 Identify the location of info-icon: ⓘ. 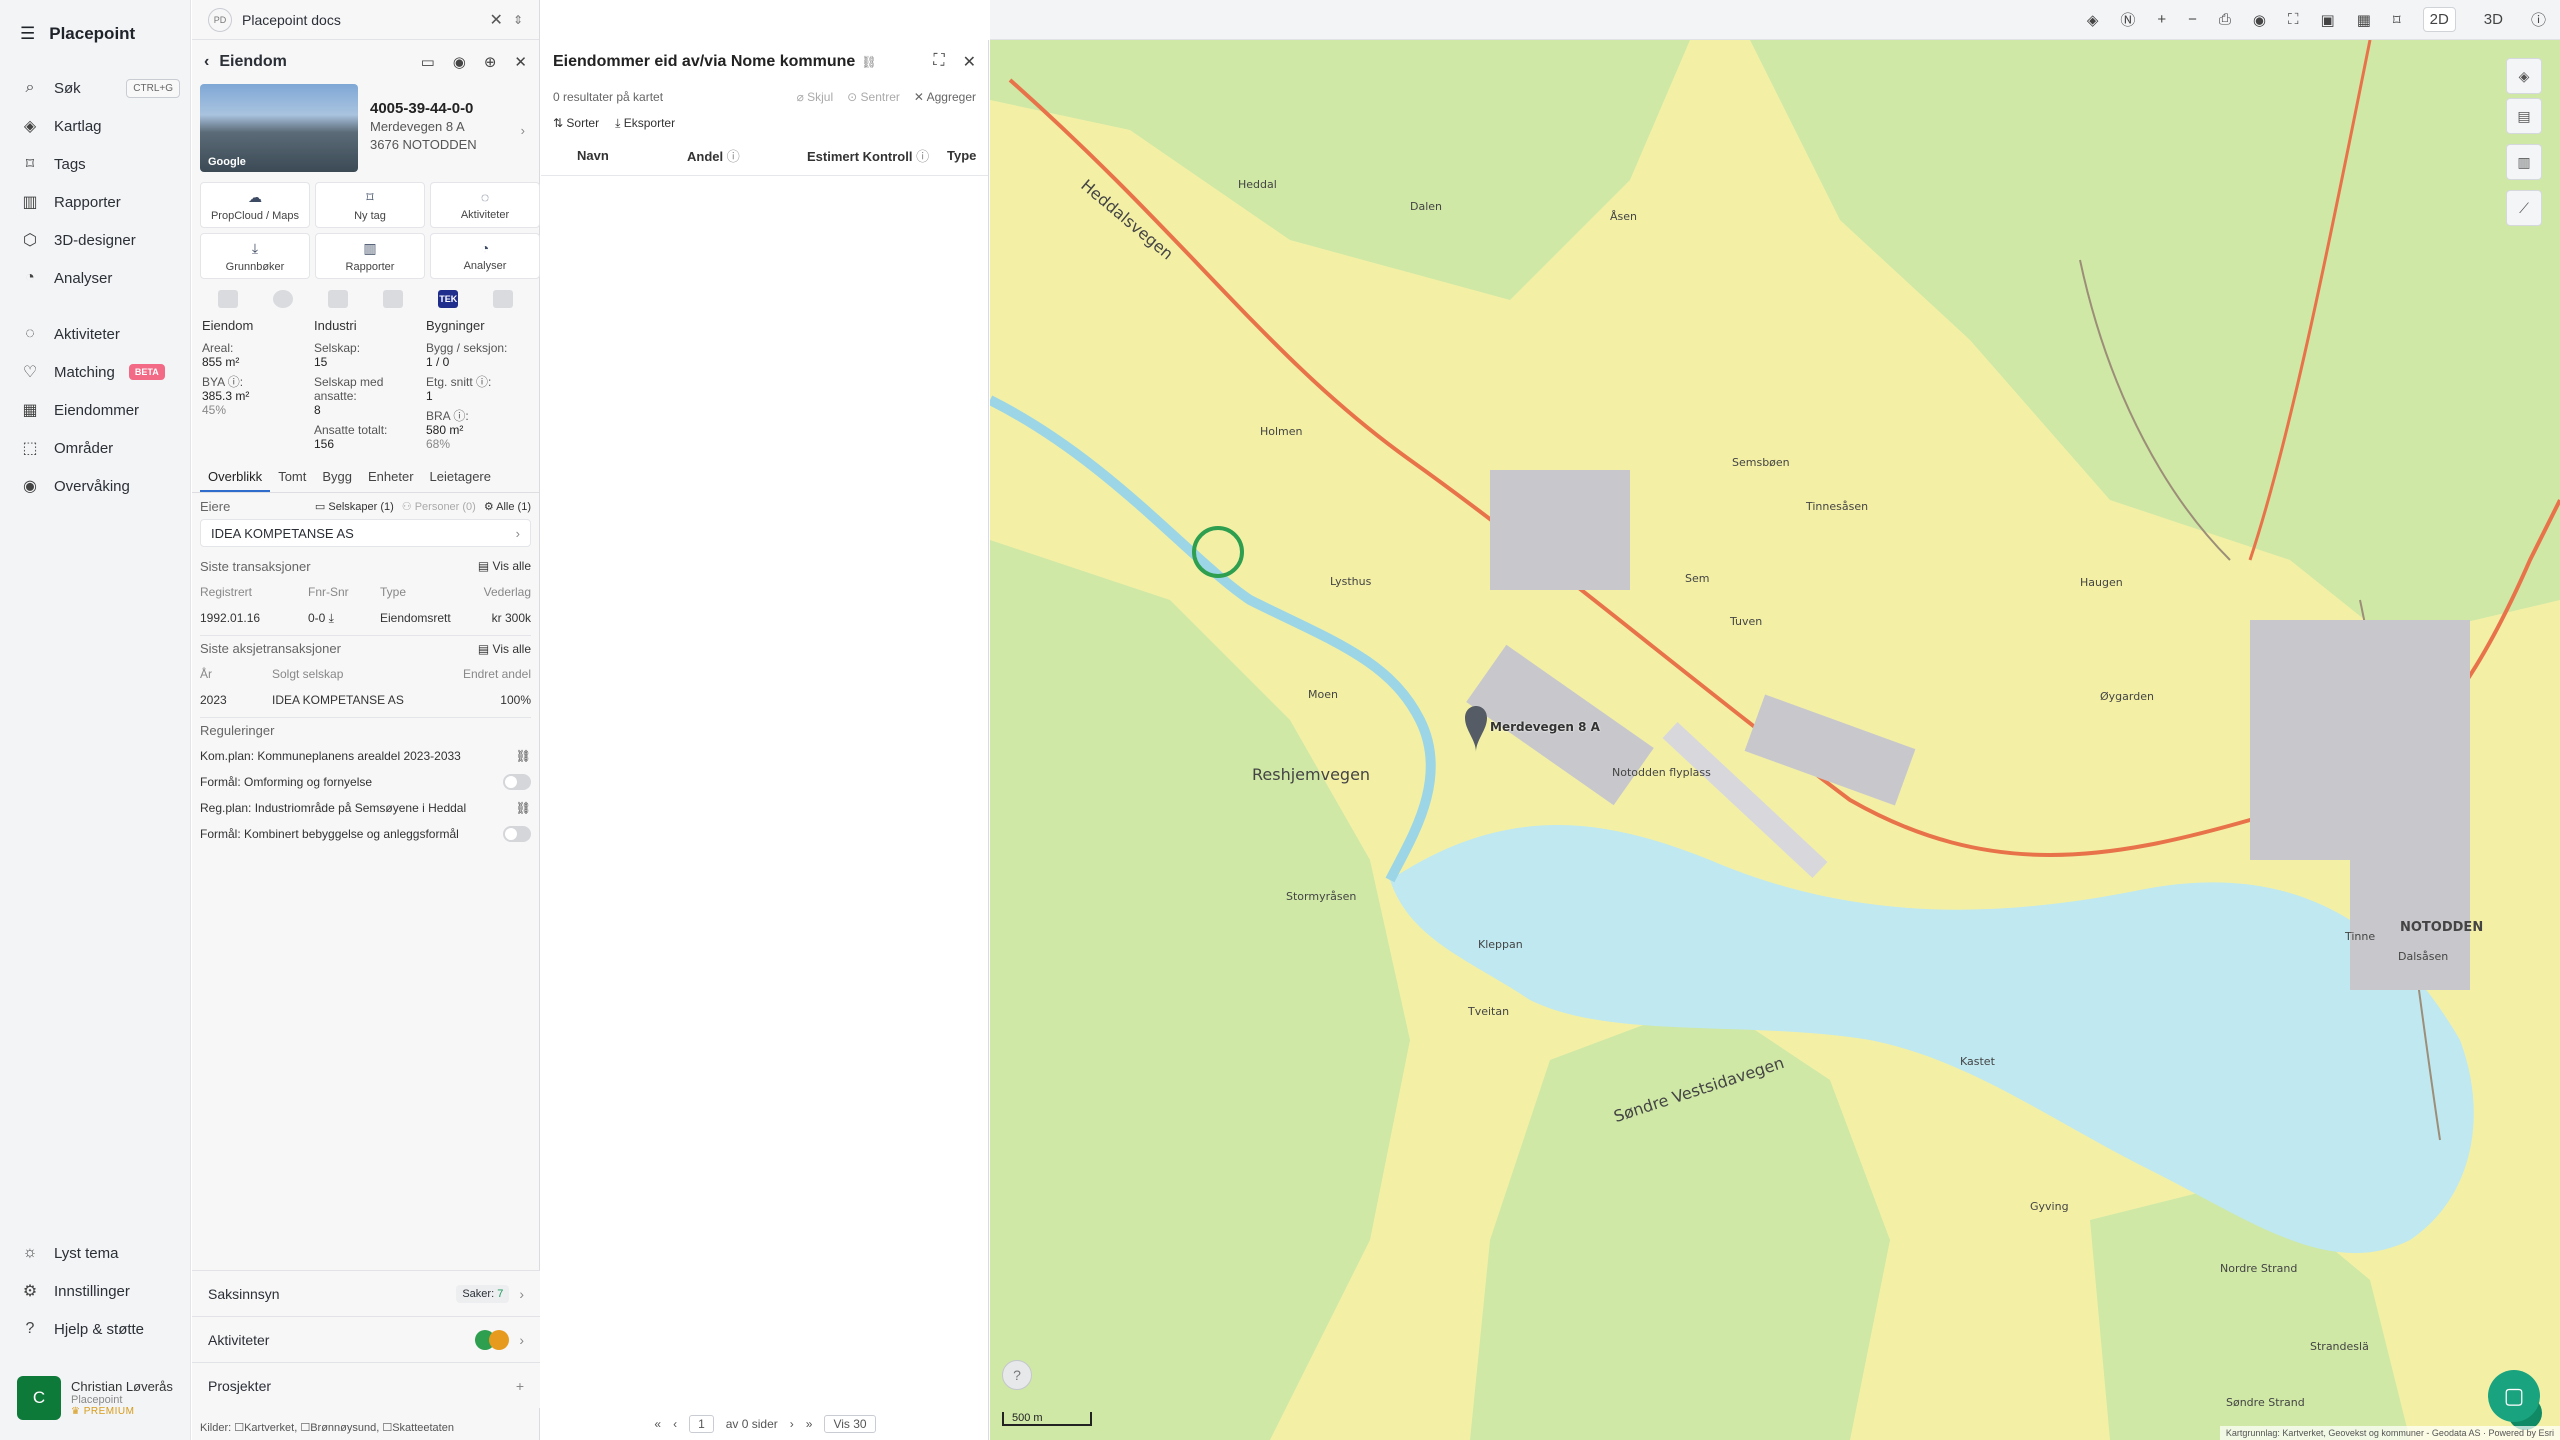
(2538, 19).